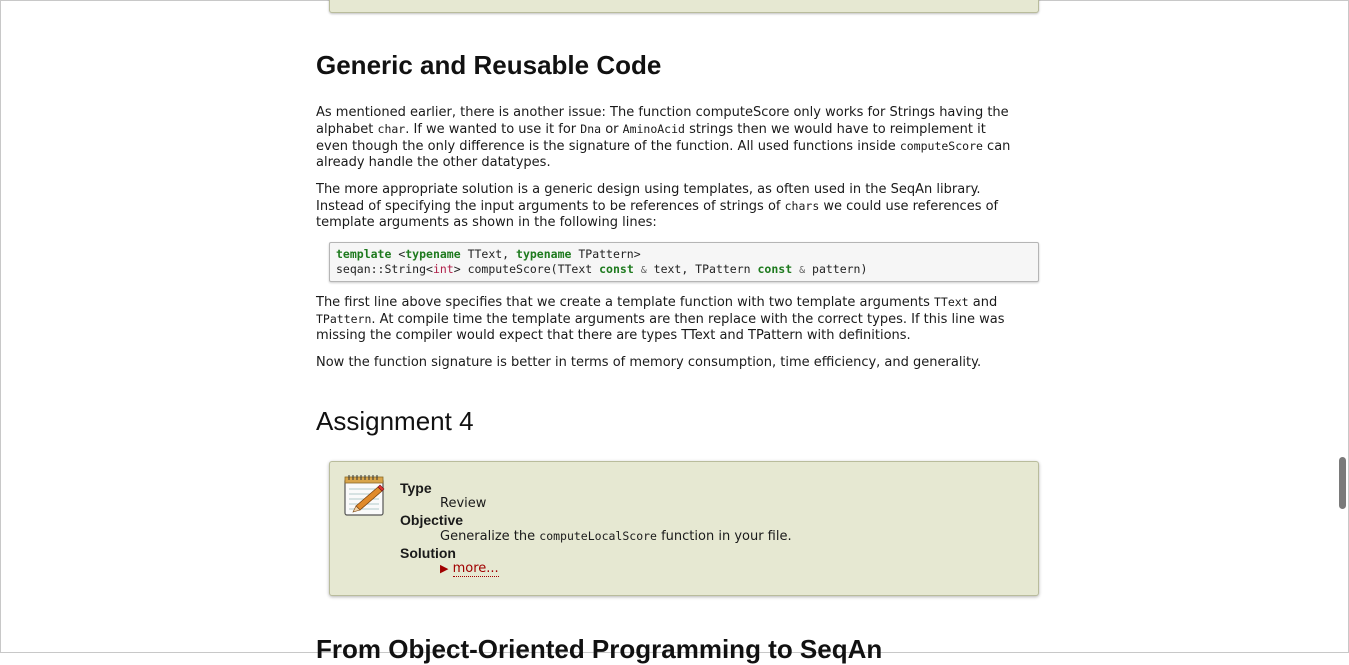  What do you see at coordinates (724, 536) in the screenshot?
I see `text: function in your file.` at bounding box center [724, 536].